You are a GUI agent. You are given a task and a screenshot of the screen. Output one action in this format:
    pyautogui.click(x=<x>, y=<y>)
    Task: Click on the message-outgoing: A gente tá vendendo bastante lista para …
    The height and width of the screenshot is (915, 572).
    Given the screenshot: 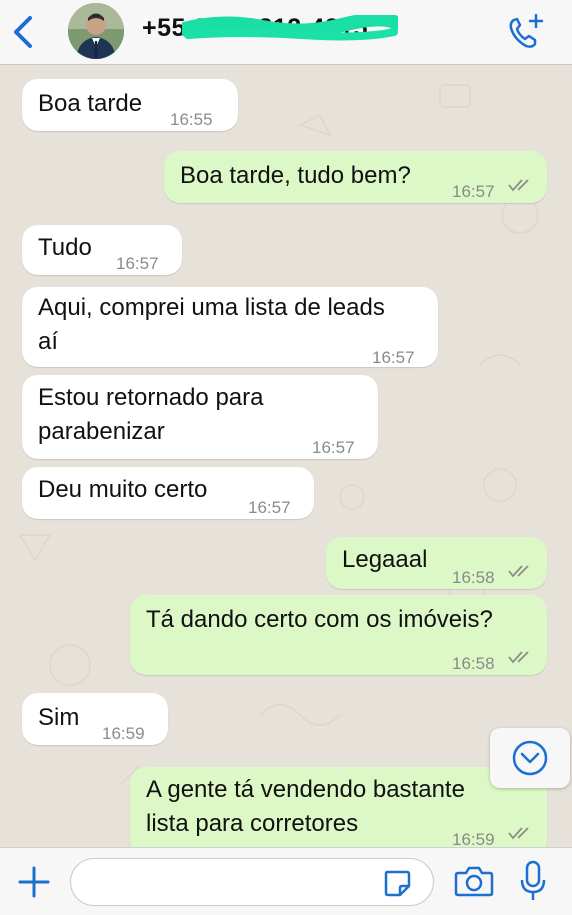 What is the action you would take?
    pyautogui.click(x=338, y=807)
    